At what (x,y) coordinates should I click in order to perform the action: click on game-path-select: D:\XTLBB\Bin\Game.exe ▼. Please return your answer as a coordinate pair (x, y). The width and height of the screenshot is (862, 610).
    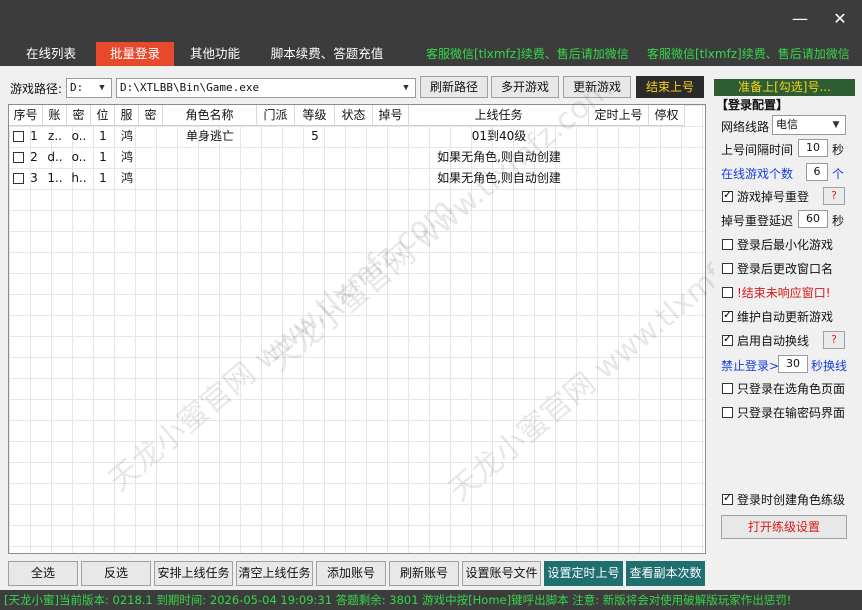
    Looking at the image, I should click on (266, 88).